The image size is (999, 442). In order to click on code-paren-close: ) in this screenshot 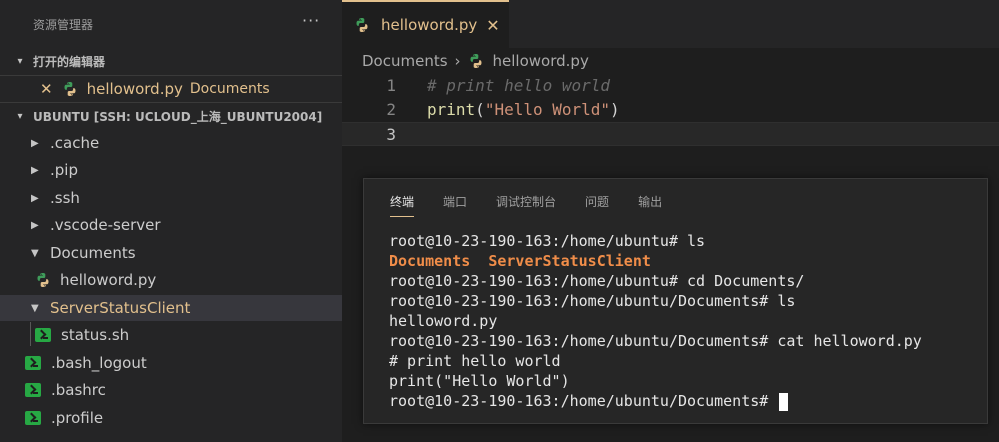, I will do `click(615, 109)`.